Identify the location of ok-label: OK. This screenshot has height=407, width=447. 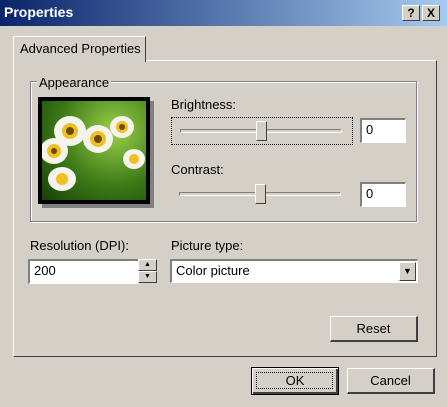
(295, 380).